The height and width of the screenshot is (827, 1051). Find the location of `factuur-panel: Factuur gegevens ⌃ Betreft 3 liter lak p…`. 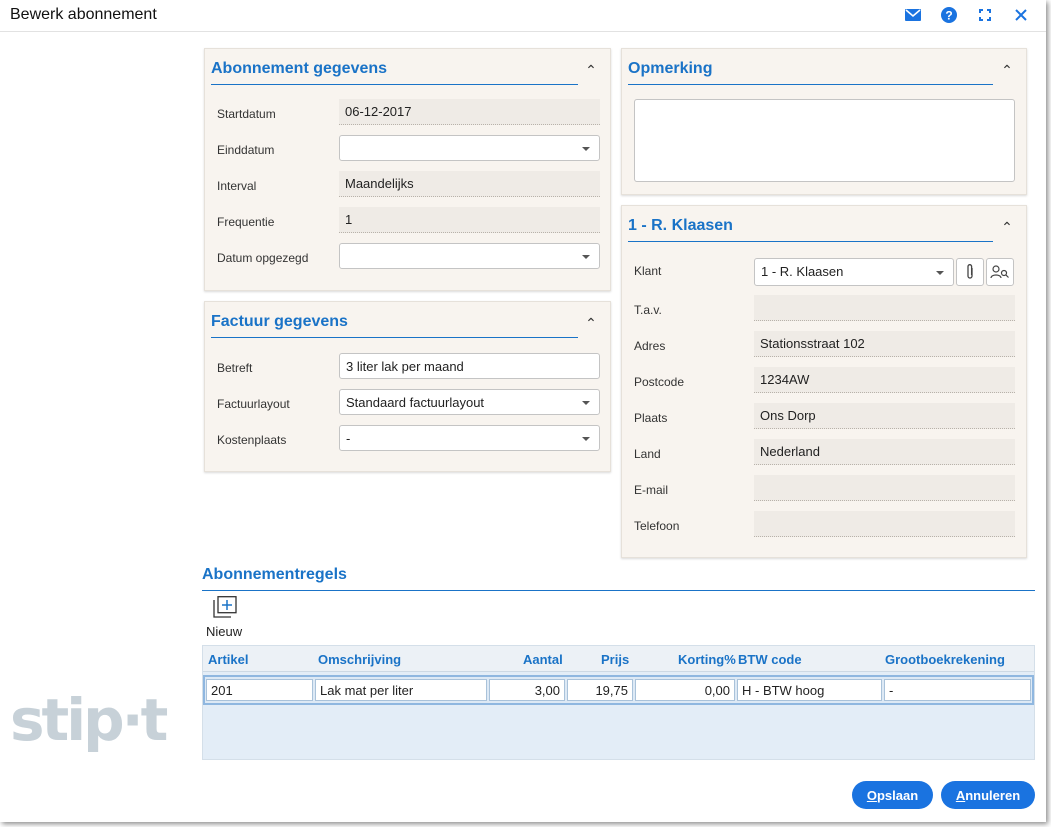

factuur-panel: Factuur gegevens ⌃ Betreft 3 liter lak p… is located at coordinates (407, 386).